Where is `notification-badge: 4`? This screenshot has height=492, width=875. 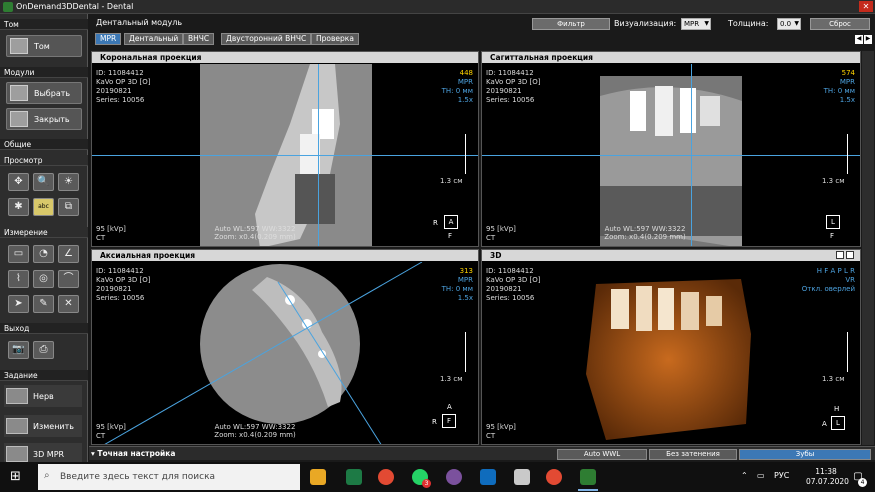 notification-badge: 4 is located at coordinates (862, 482).